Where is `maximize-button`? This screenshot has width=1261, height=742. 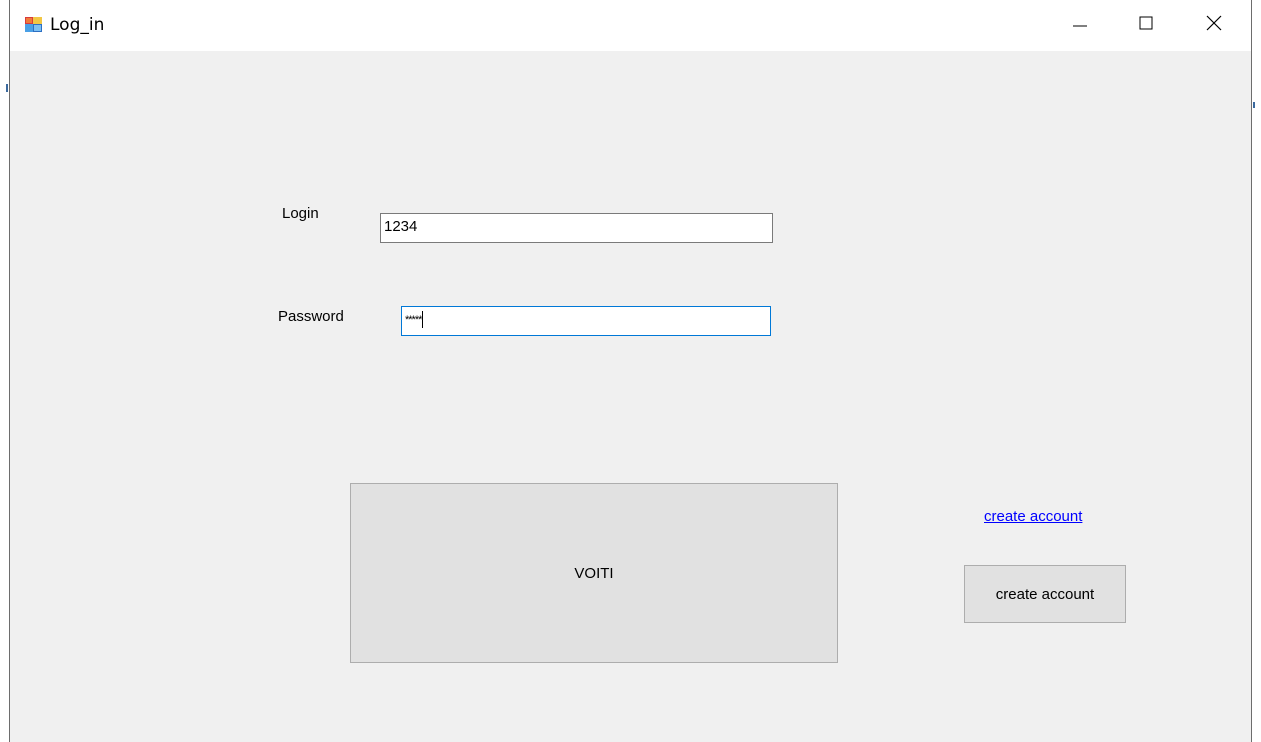
maximize-button is located at coordinates (1146, 25).